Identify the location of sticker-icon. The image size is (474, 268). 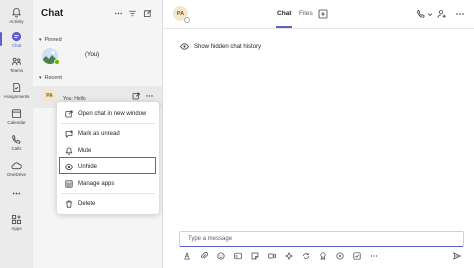
(255, 256).